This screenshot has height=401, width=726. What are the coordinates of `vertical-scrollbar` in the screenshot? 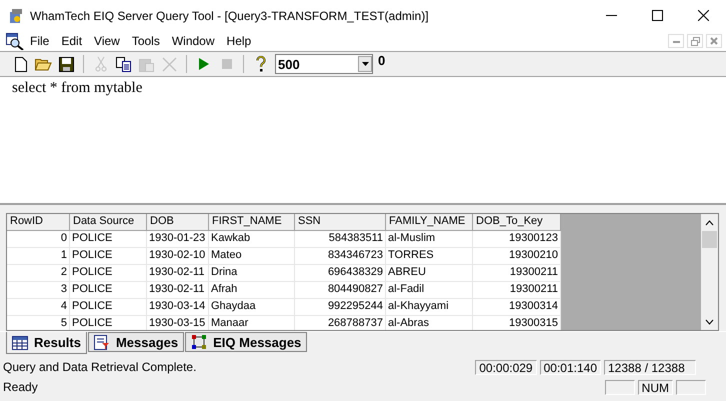 It's located at (709, 272).